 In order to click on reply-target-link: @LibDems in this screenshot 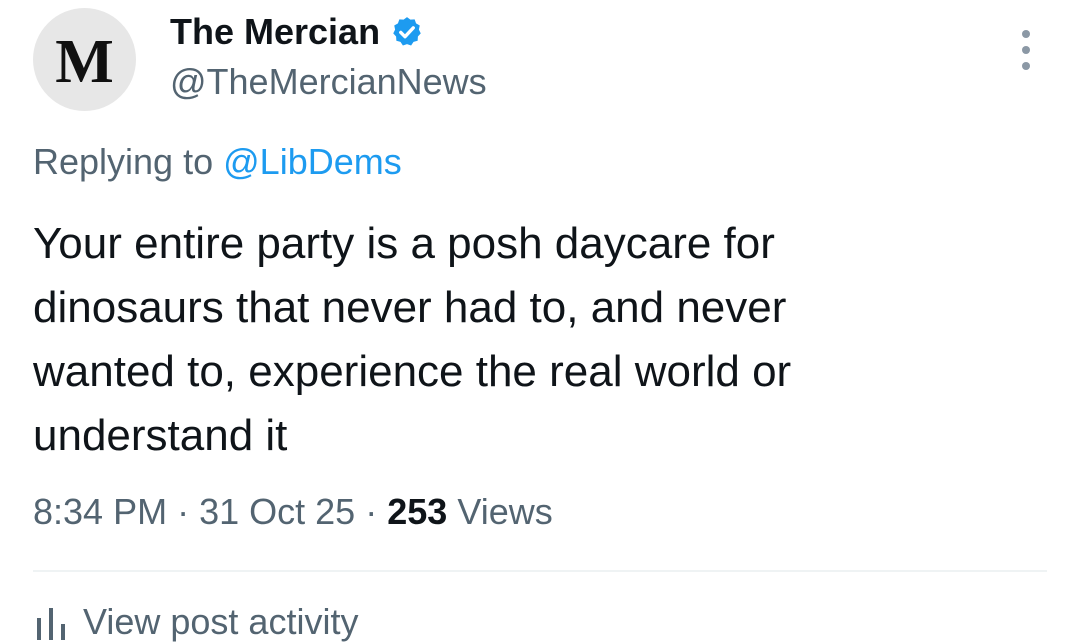, I will do `click(312, 161)`.